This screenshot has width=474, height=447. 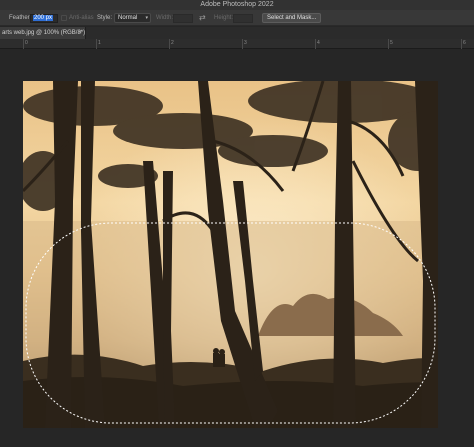 I want to click on feather-value: 200 px, so click(x=43, y=18).